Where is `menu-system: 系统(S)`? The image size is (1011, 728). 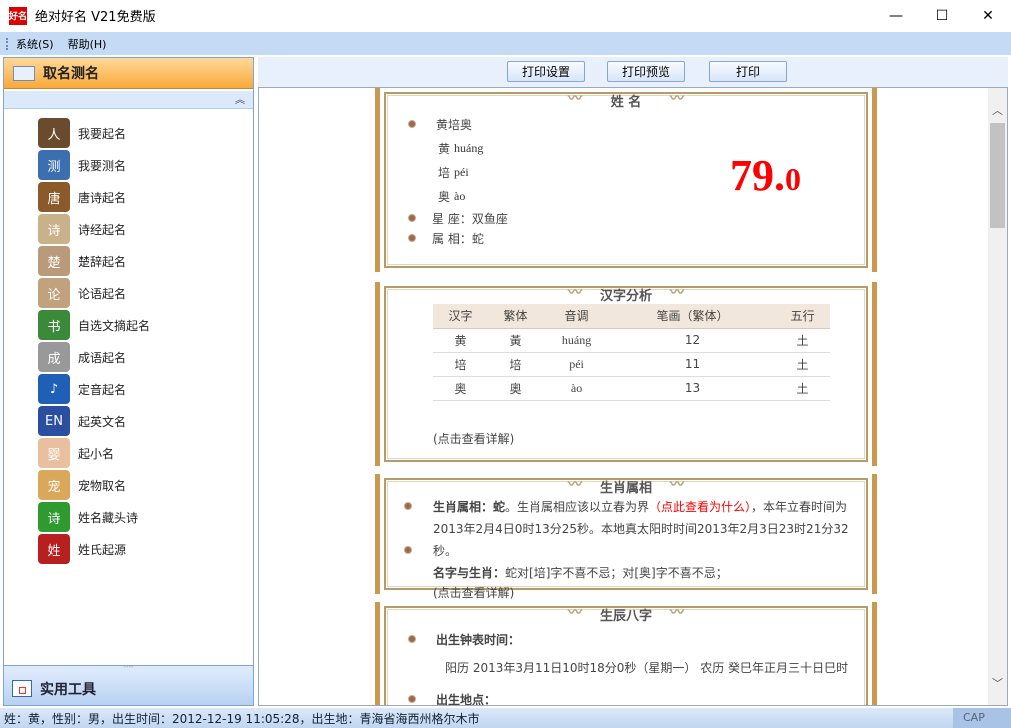
menu-system: 系统(S) is located at coordinates (35, 44).